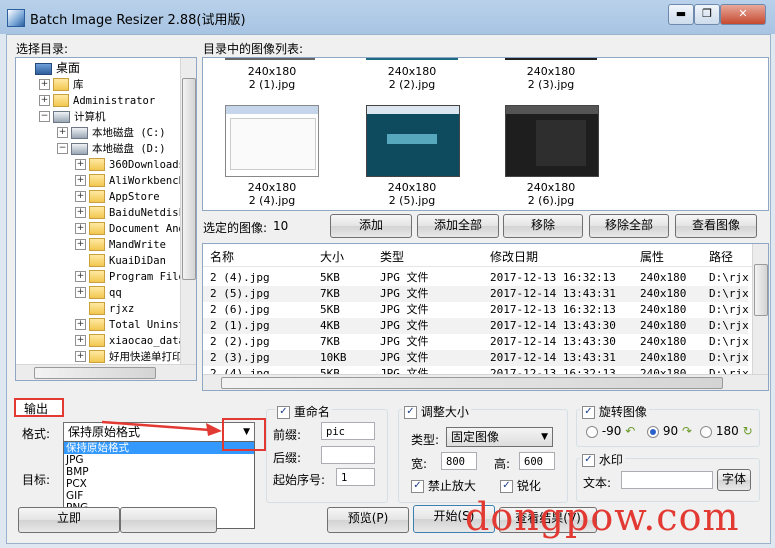  What do you see at coordinates (348, 455) in the screenshot?
I see `suffix-input` at bounding box center [348, 455].